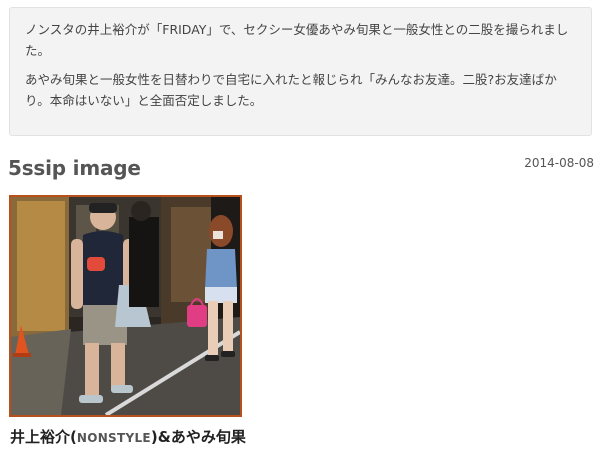  I want to click on post-date: 2014-08-08, so click(559, 163).